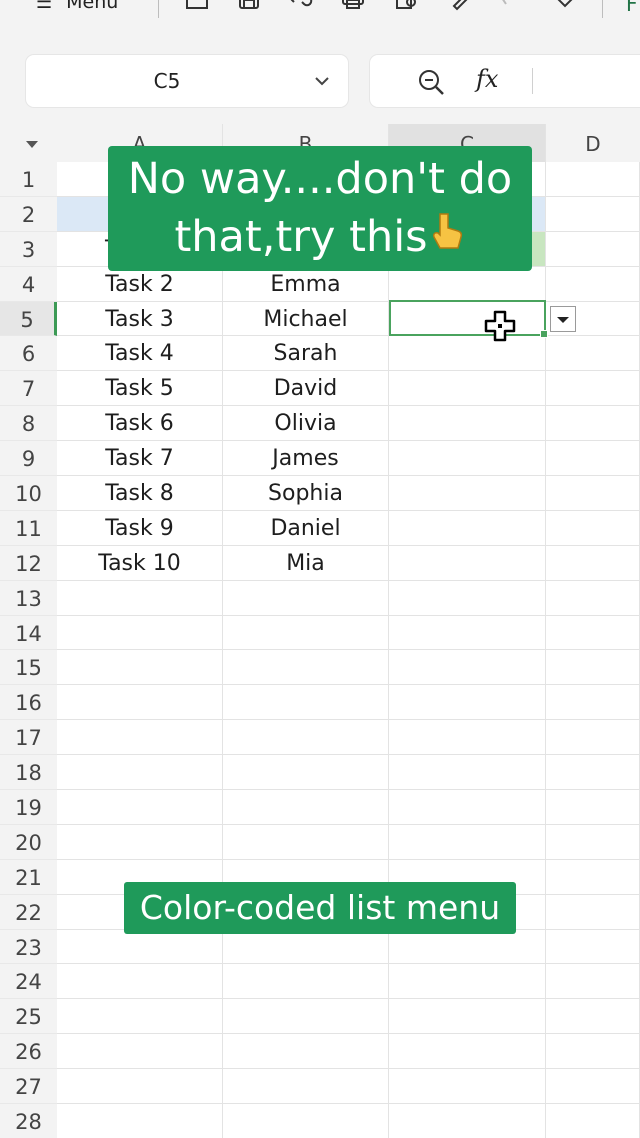 This screenshot has width=640, height=1138. What do you see at coordinates (28, 1052) in the screenshot?
I see `row-header: 26` at bounding box center [28, 1052].